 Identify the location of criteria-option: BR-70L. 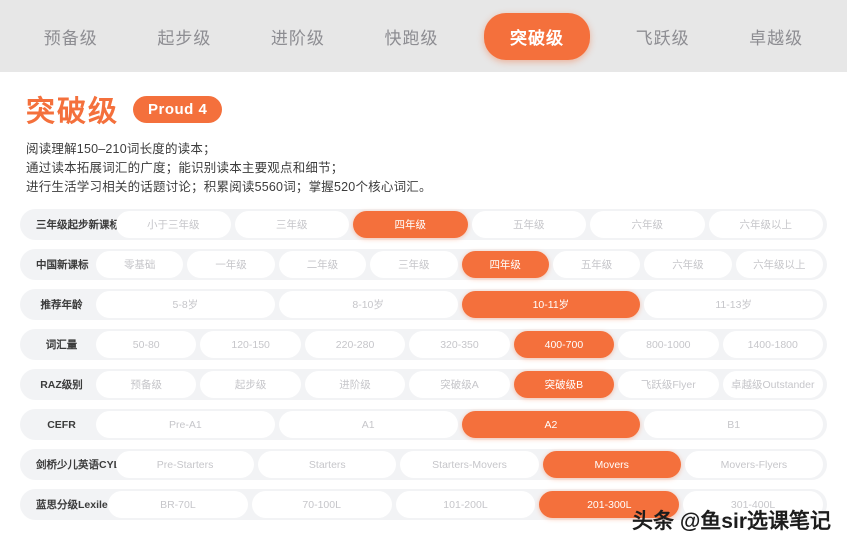
(178, 504).